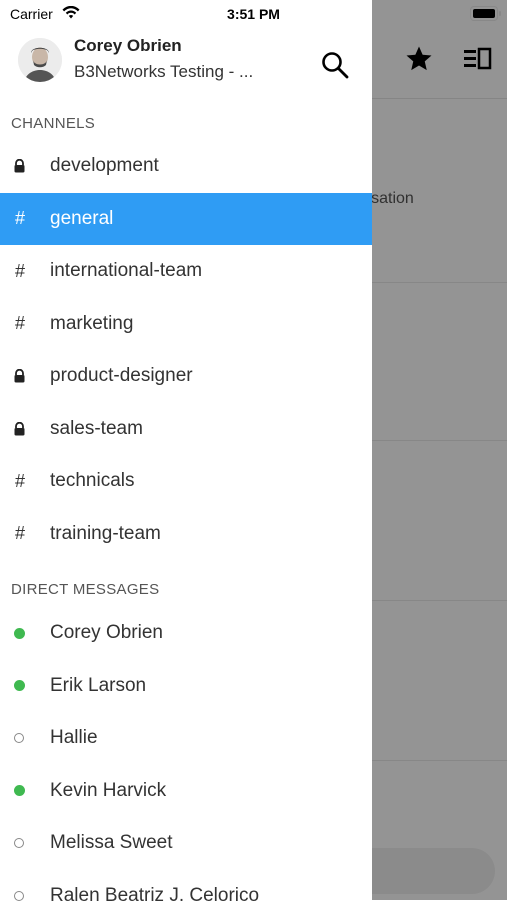  I want to click on dm-item-ralen-beatriz: Ralen Beatriz J. Celorico, so click(186, 896).